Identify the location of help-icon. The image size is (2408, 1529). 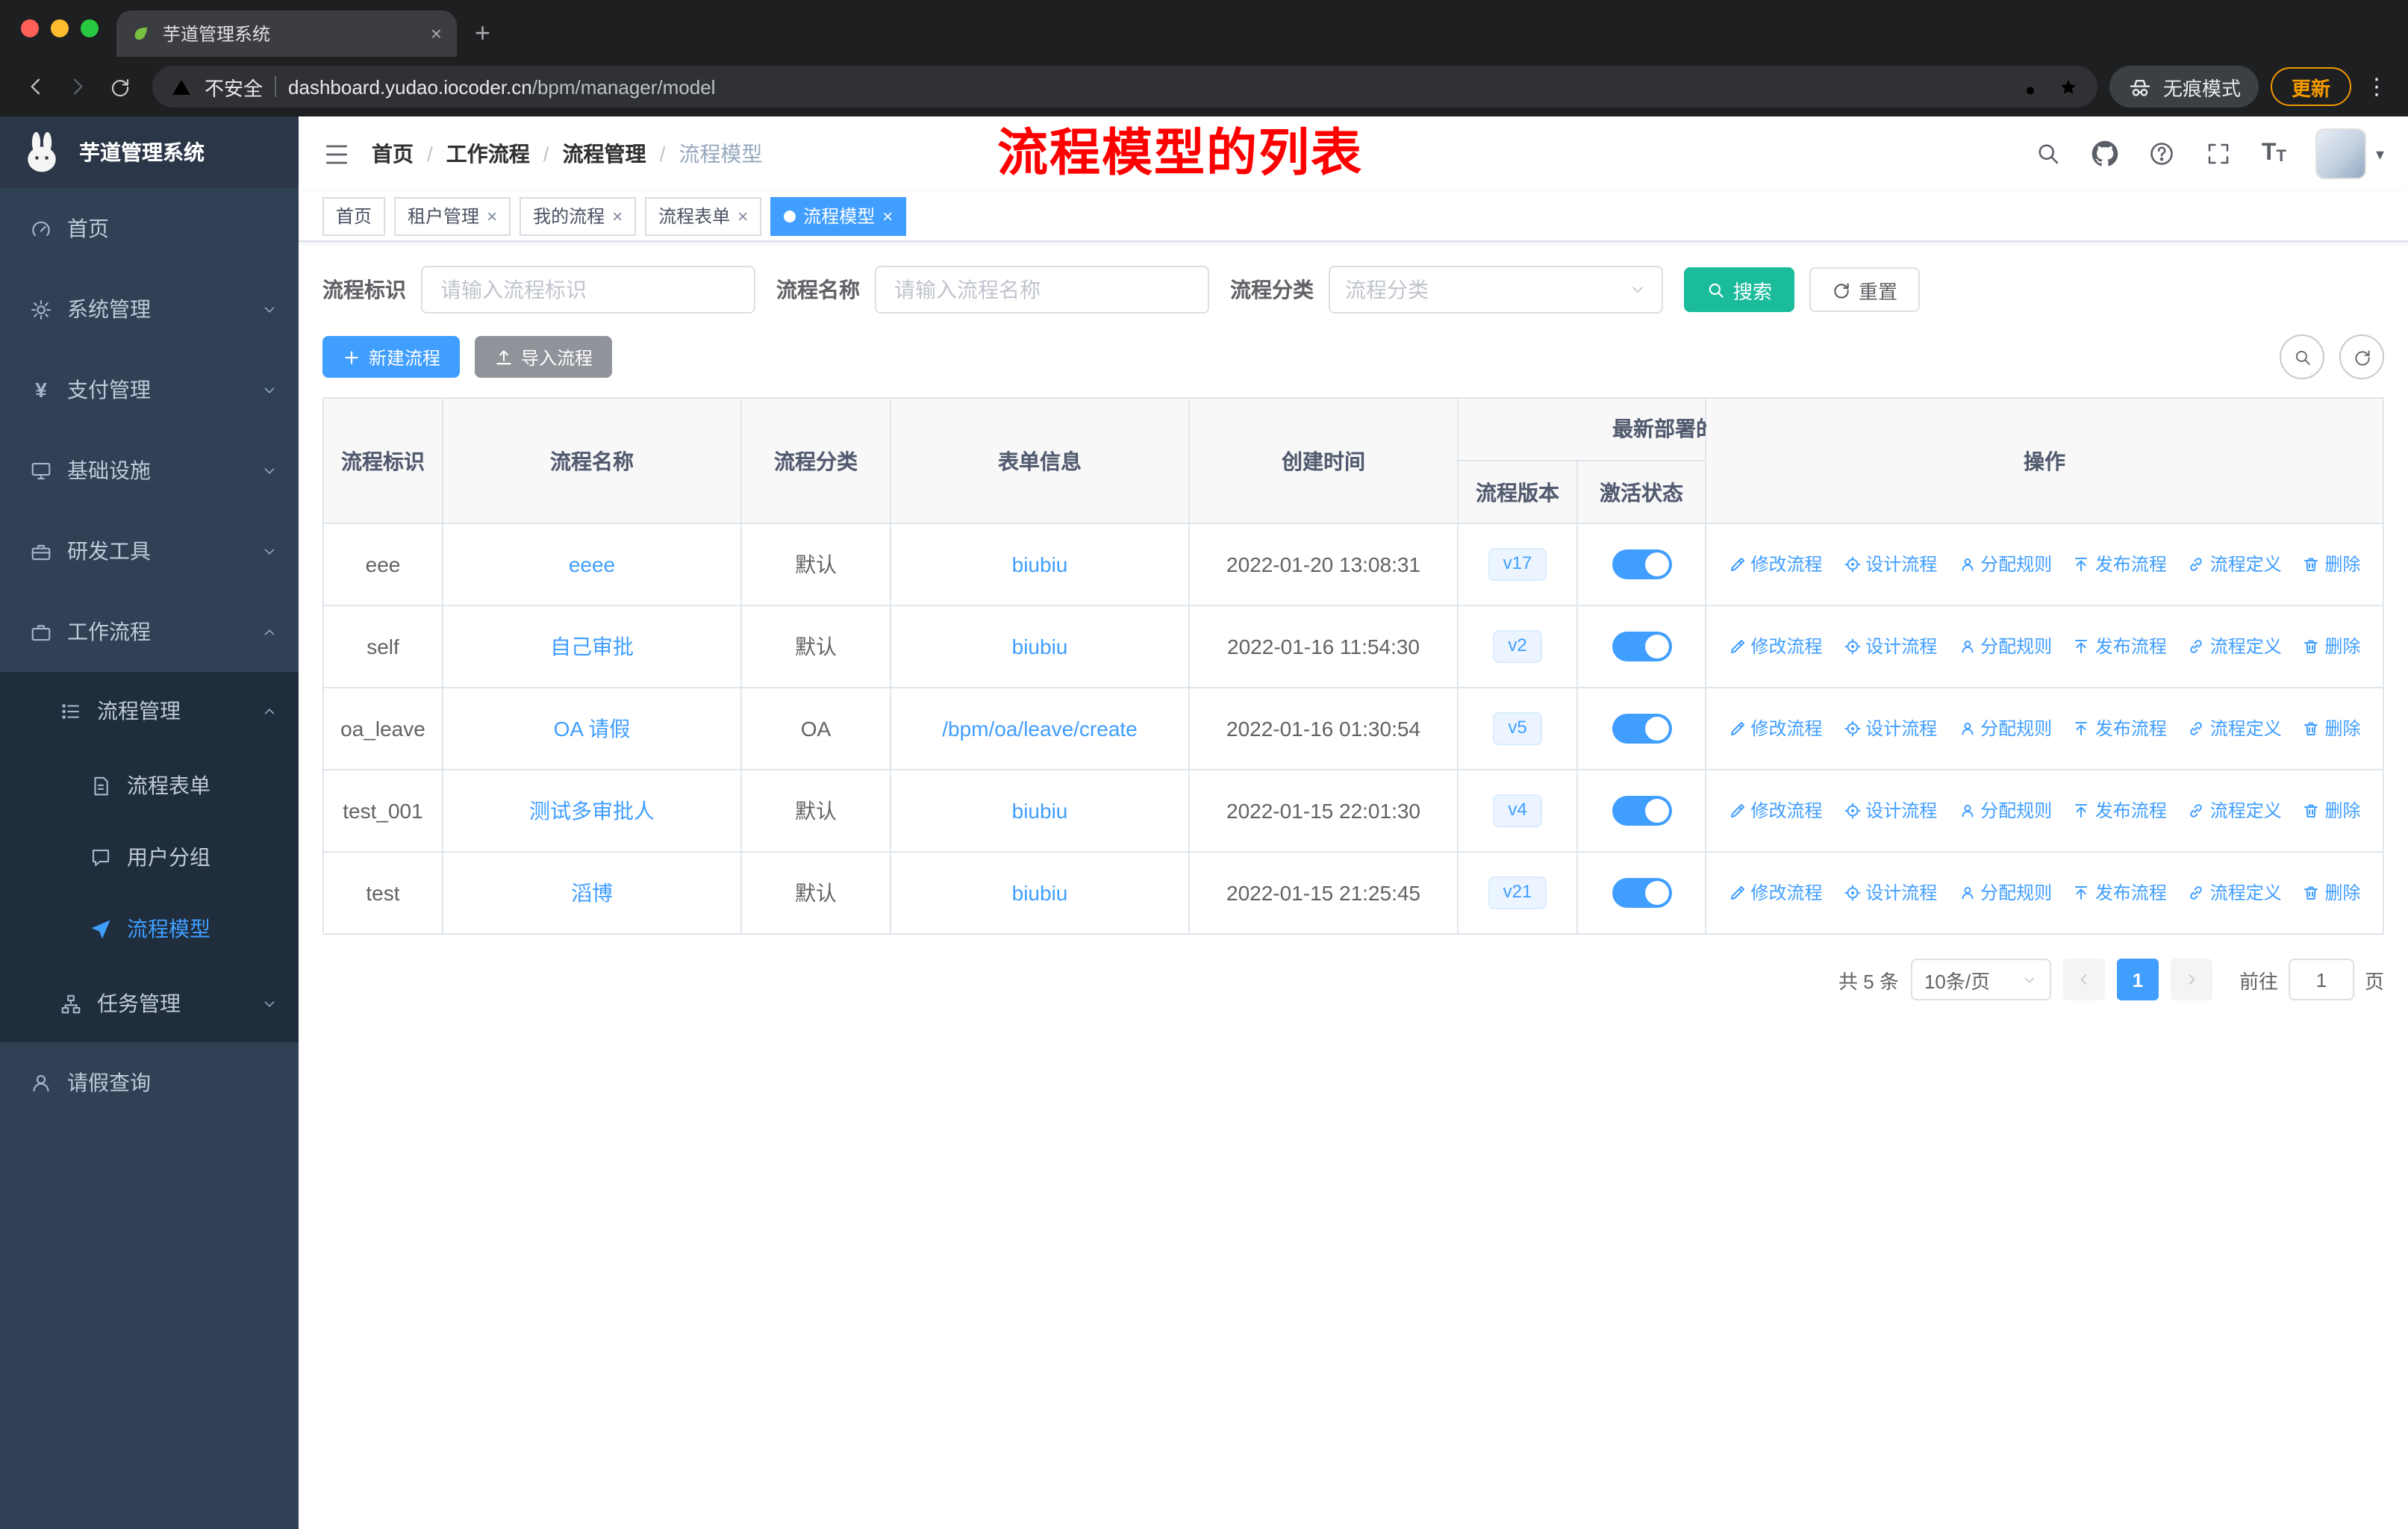
(2161, 153).